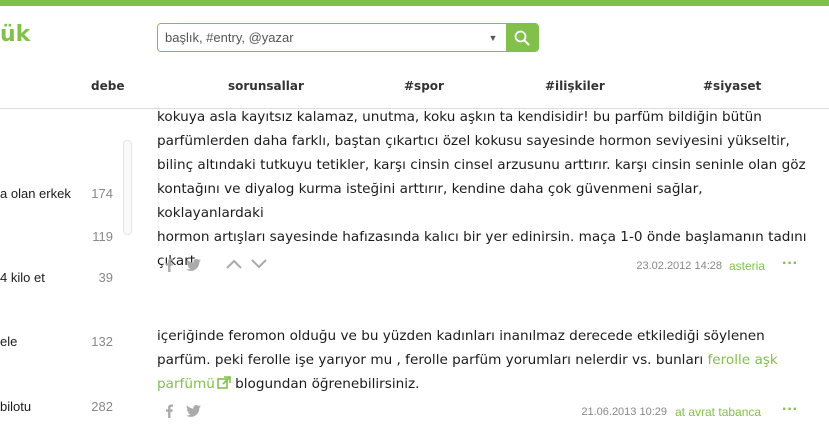  I want to click on search-input, so click(319, 37).